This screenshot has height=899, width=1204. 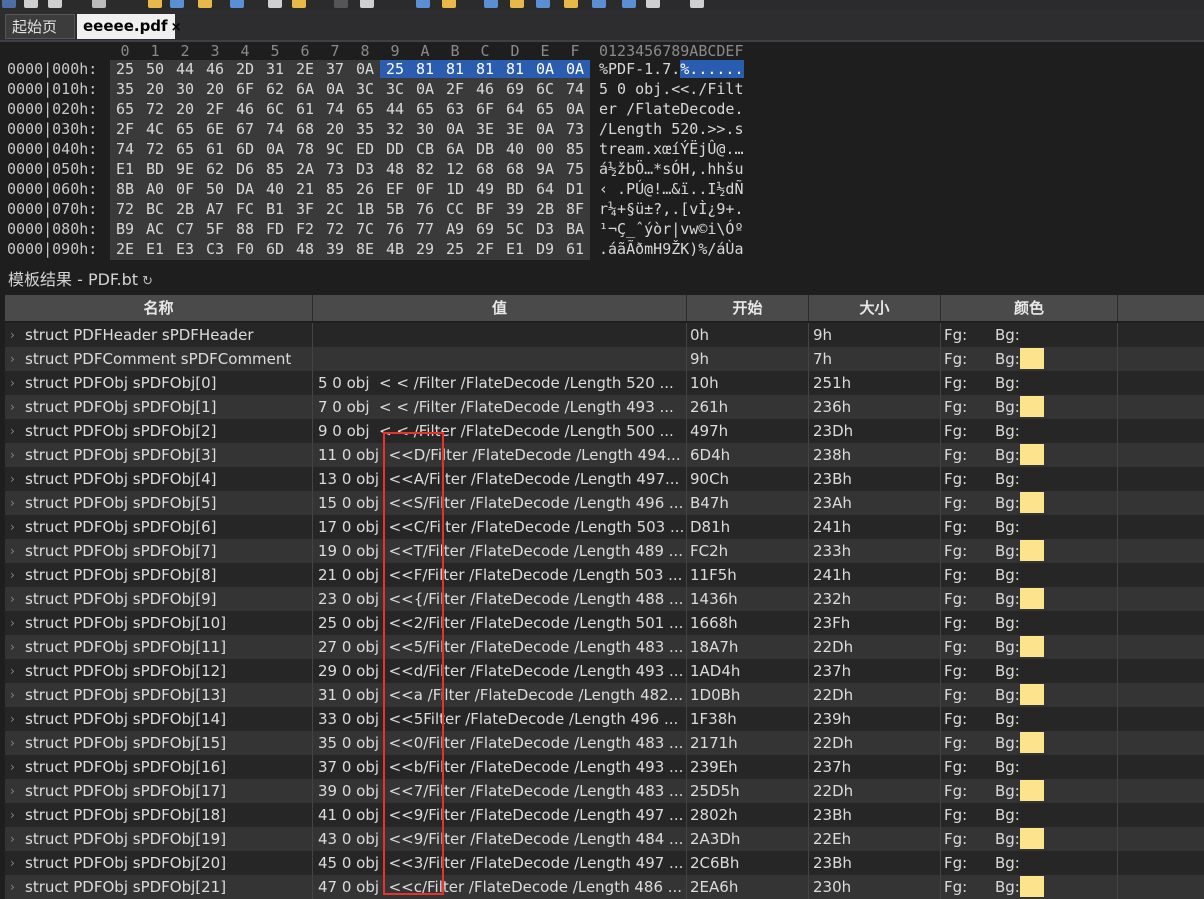 I want to click on hex-ascii: 5 0 obj.<<./Filt, so click(x=671, y=89).